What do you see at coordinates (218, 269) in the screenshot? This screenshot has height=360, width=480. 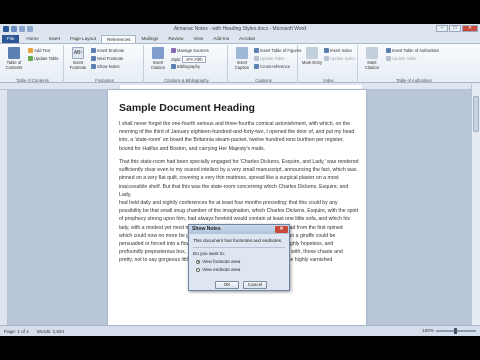 I see `view-endnote-radio: View endnote area` at bounding box center [218, 269].